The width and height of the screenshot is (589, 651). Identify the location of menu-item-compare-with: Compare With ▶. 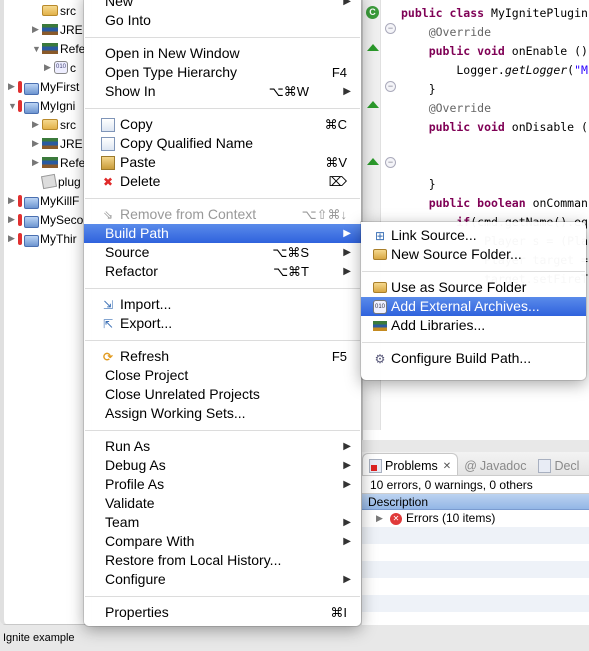
(222, 541).